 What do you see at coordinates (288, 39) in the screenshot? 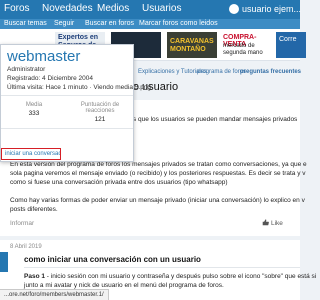
I see `ad-corre-text: Corre` at bounding box center [288, 39].